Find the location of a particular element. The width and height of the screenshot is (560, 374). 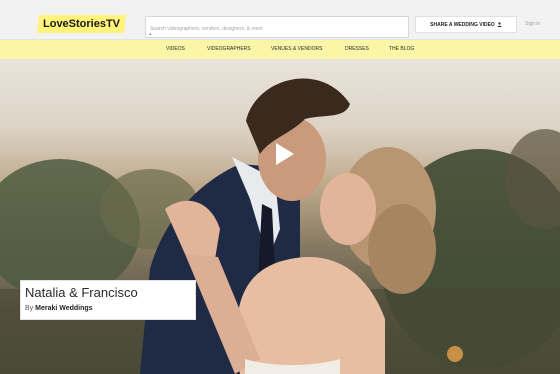

nav-item-videos: VIDEOS is located at coordinates (175, 49).